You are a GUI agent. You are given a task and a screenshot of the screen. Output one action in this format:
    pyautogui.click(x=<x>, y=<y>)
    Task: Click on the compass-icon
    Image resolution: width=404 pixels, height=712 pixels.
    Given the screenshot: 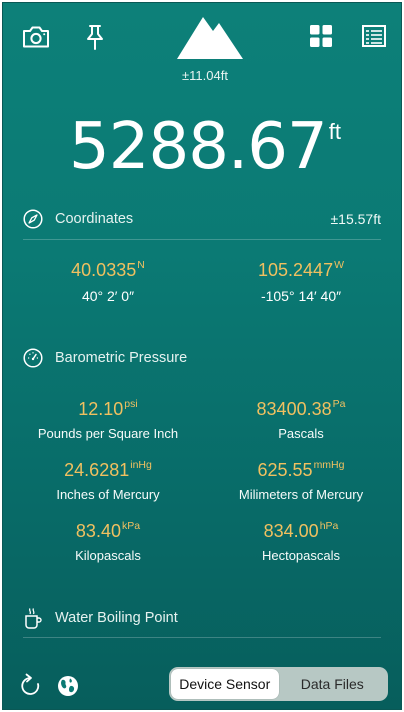 What is the action you would take?
    pyautogui.click(x=33, y=219)
    